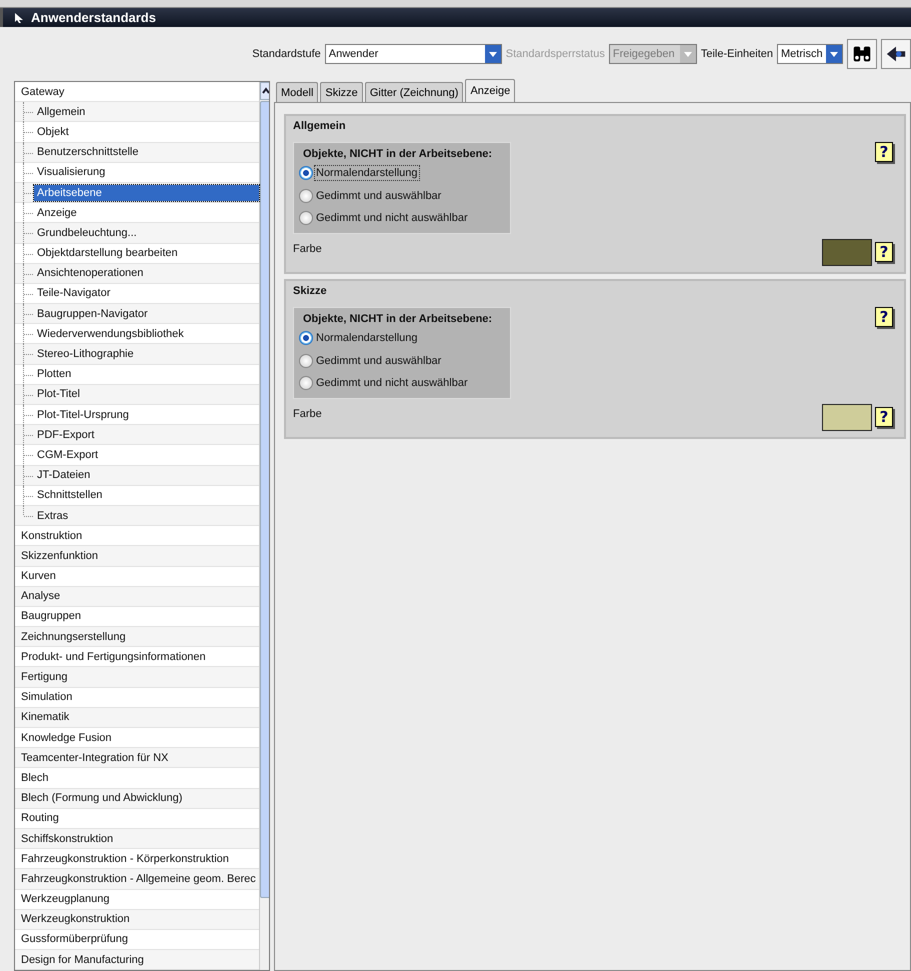 This screenshot has height=971, width=911. I want to click on tree-item: Kinematik, so click(45, 717).